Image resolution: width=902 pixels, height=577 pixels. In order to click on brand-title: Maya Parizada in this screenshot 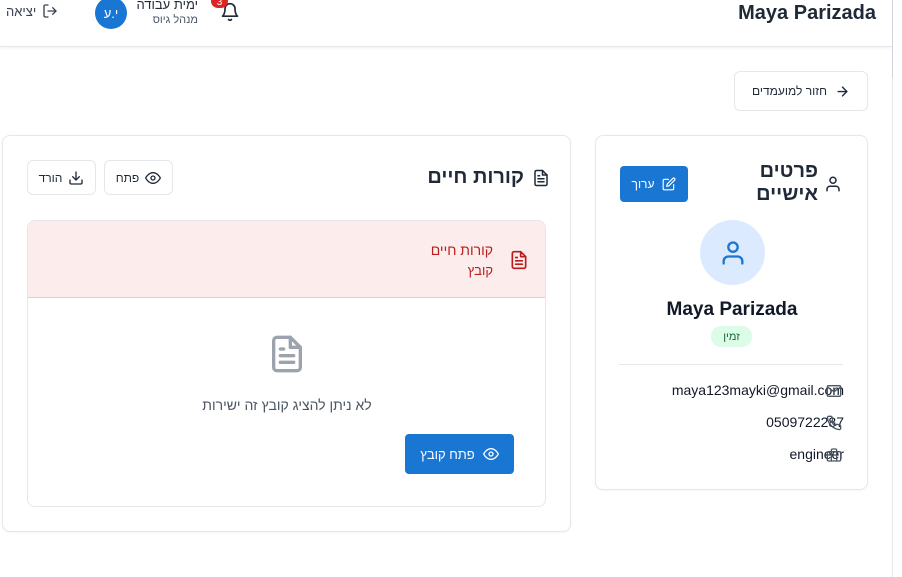, I will do `click(807, 13)`.